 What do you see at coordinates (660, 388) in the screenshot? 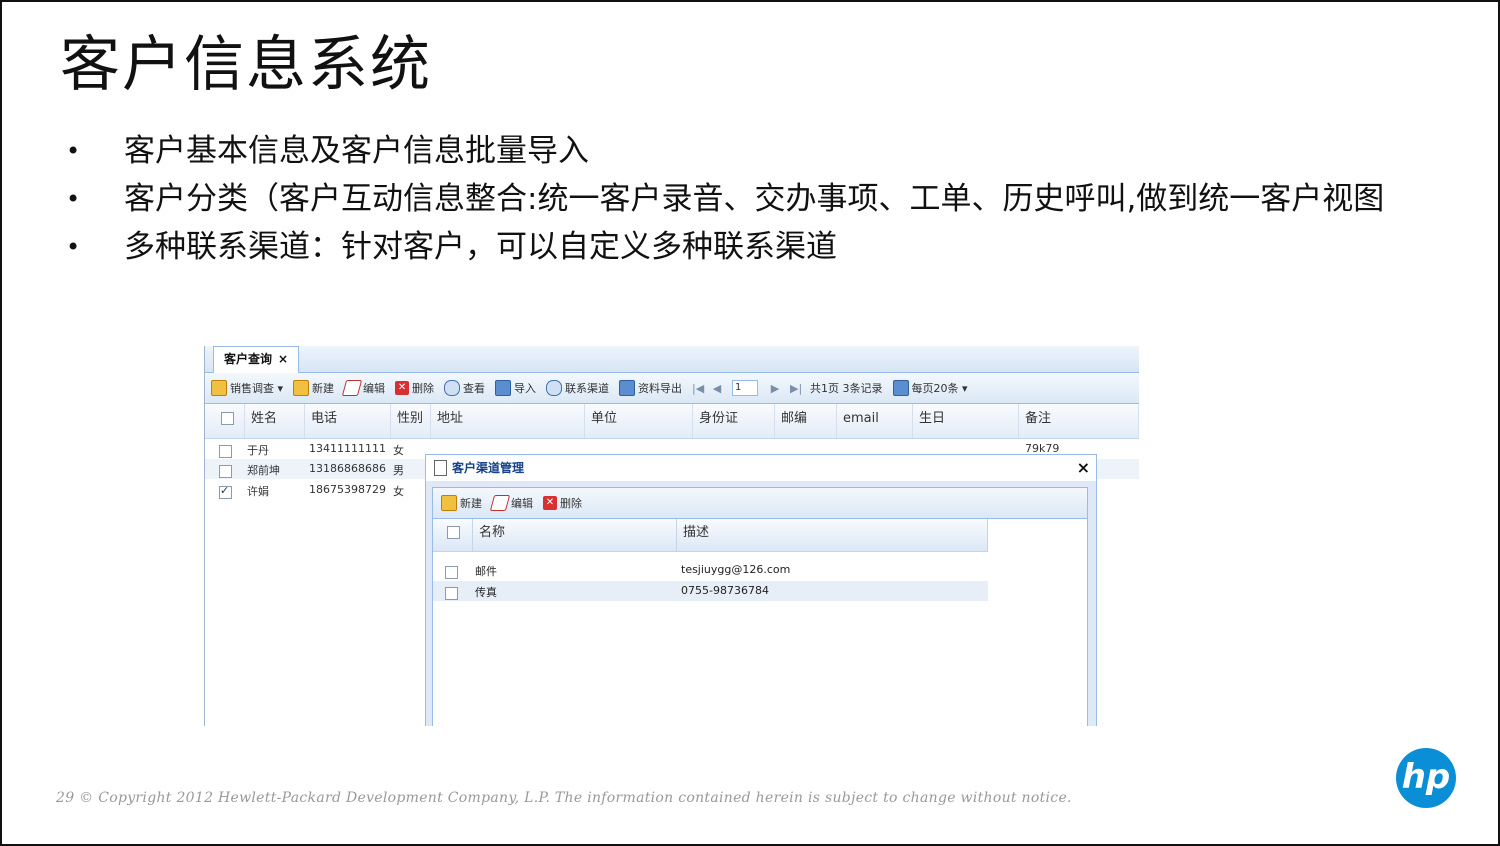
I see `export-label: 资料导出` at bounding box center [660, 388].